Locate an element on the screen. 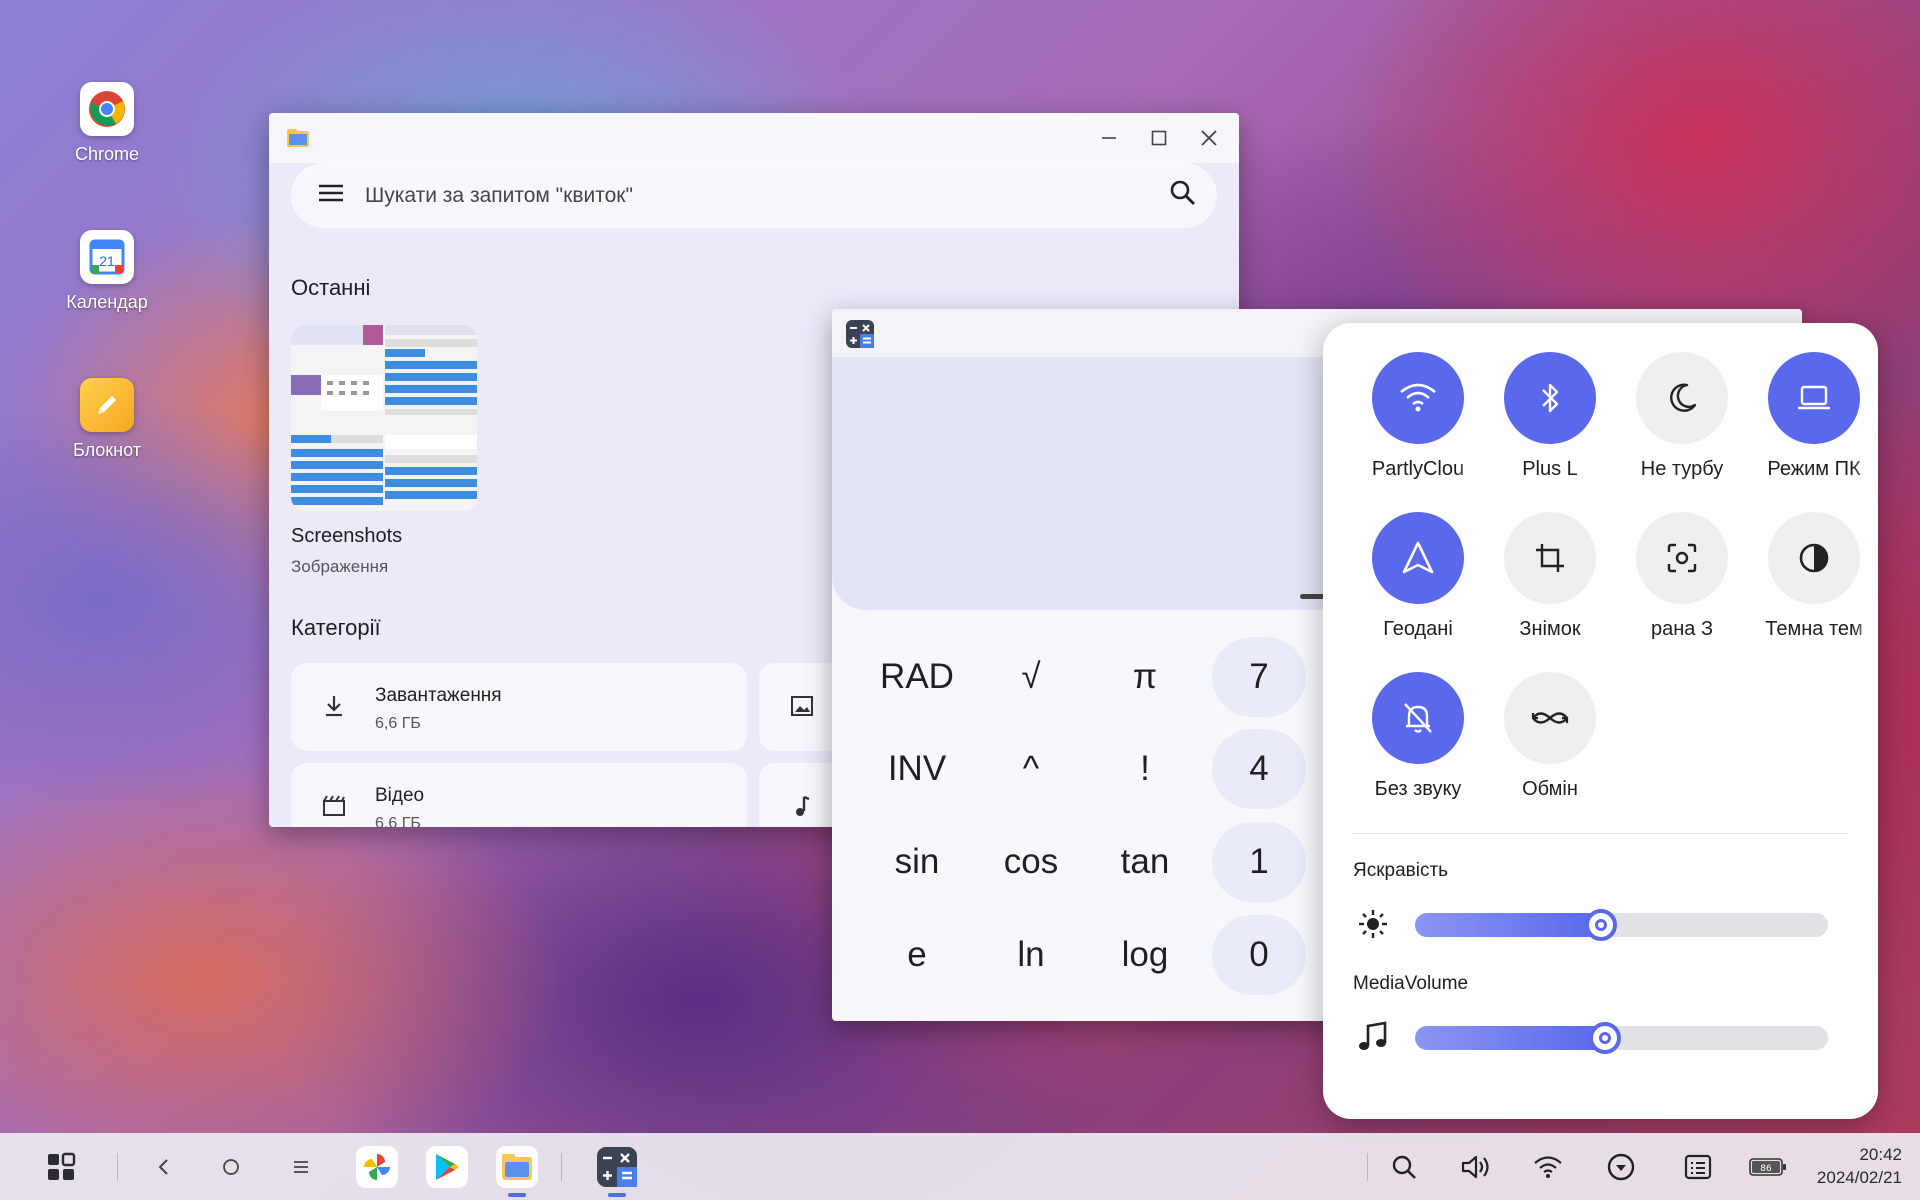 The image size is (1920, 1200). tile-pc-mode: Режим ПК is located at coordinates (1814, 416).